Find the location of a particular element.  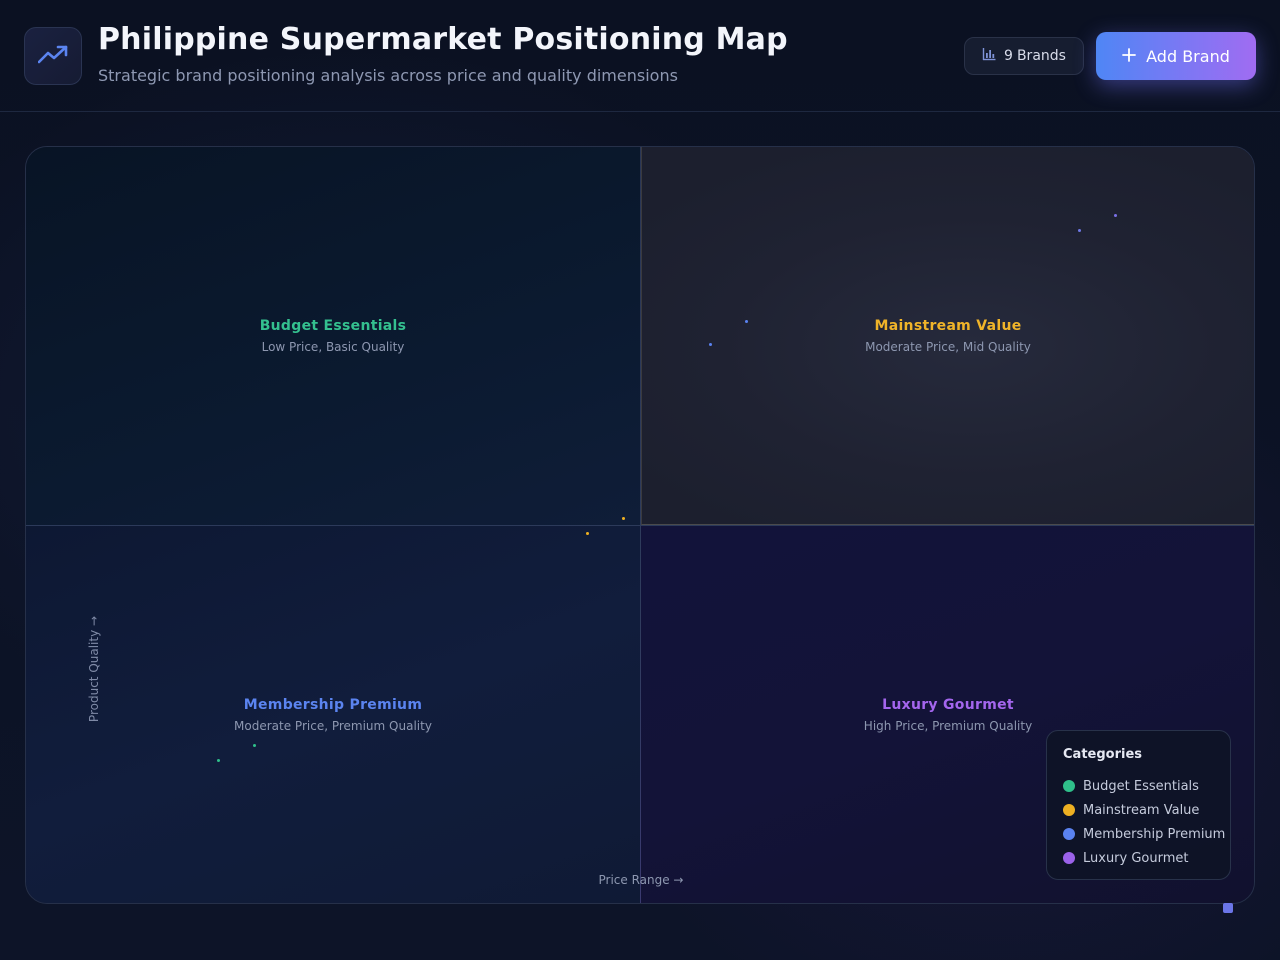

trending-up-icon is located at coordinates (52, 56).